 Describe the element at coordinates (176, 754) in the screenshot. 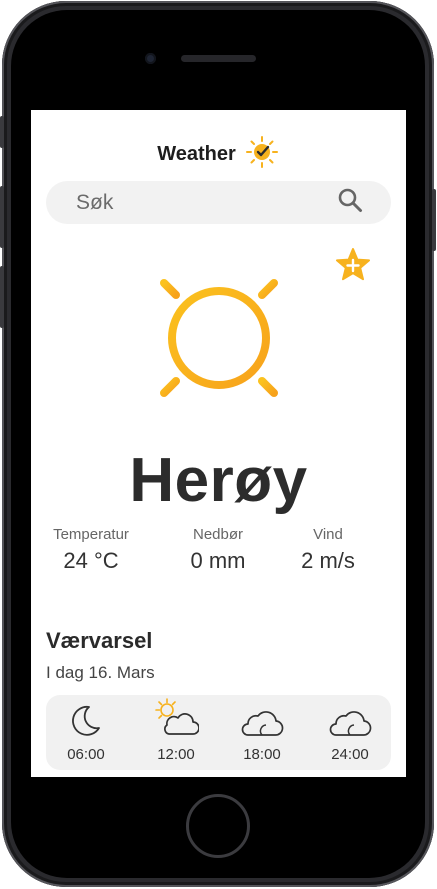

I see `forecast-time: 12:00` at that location.